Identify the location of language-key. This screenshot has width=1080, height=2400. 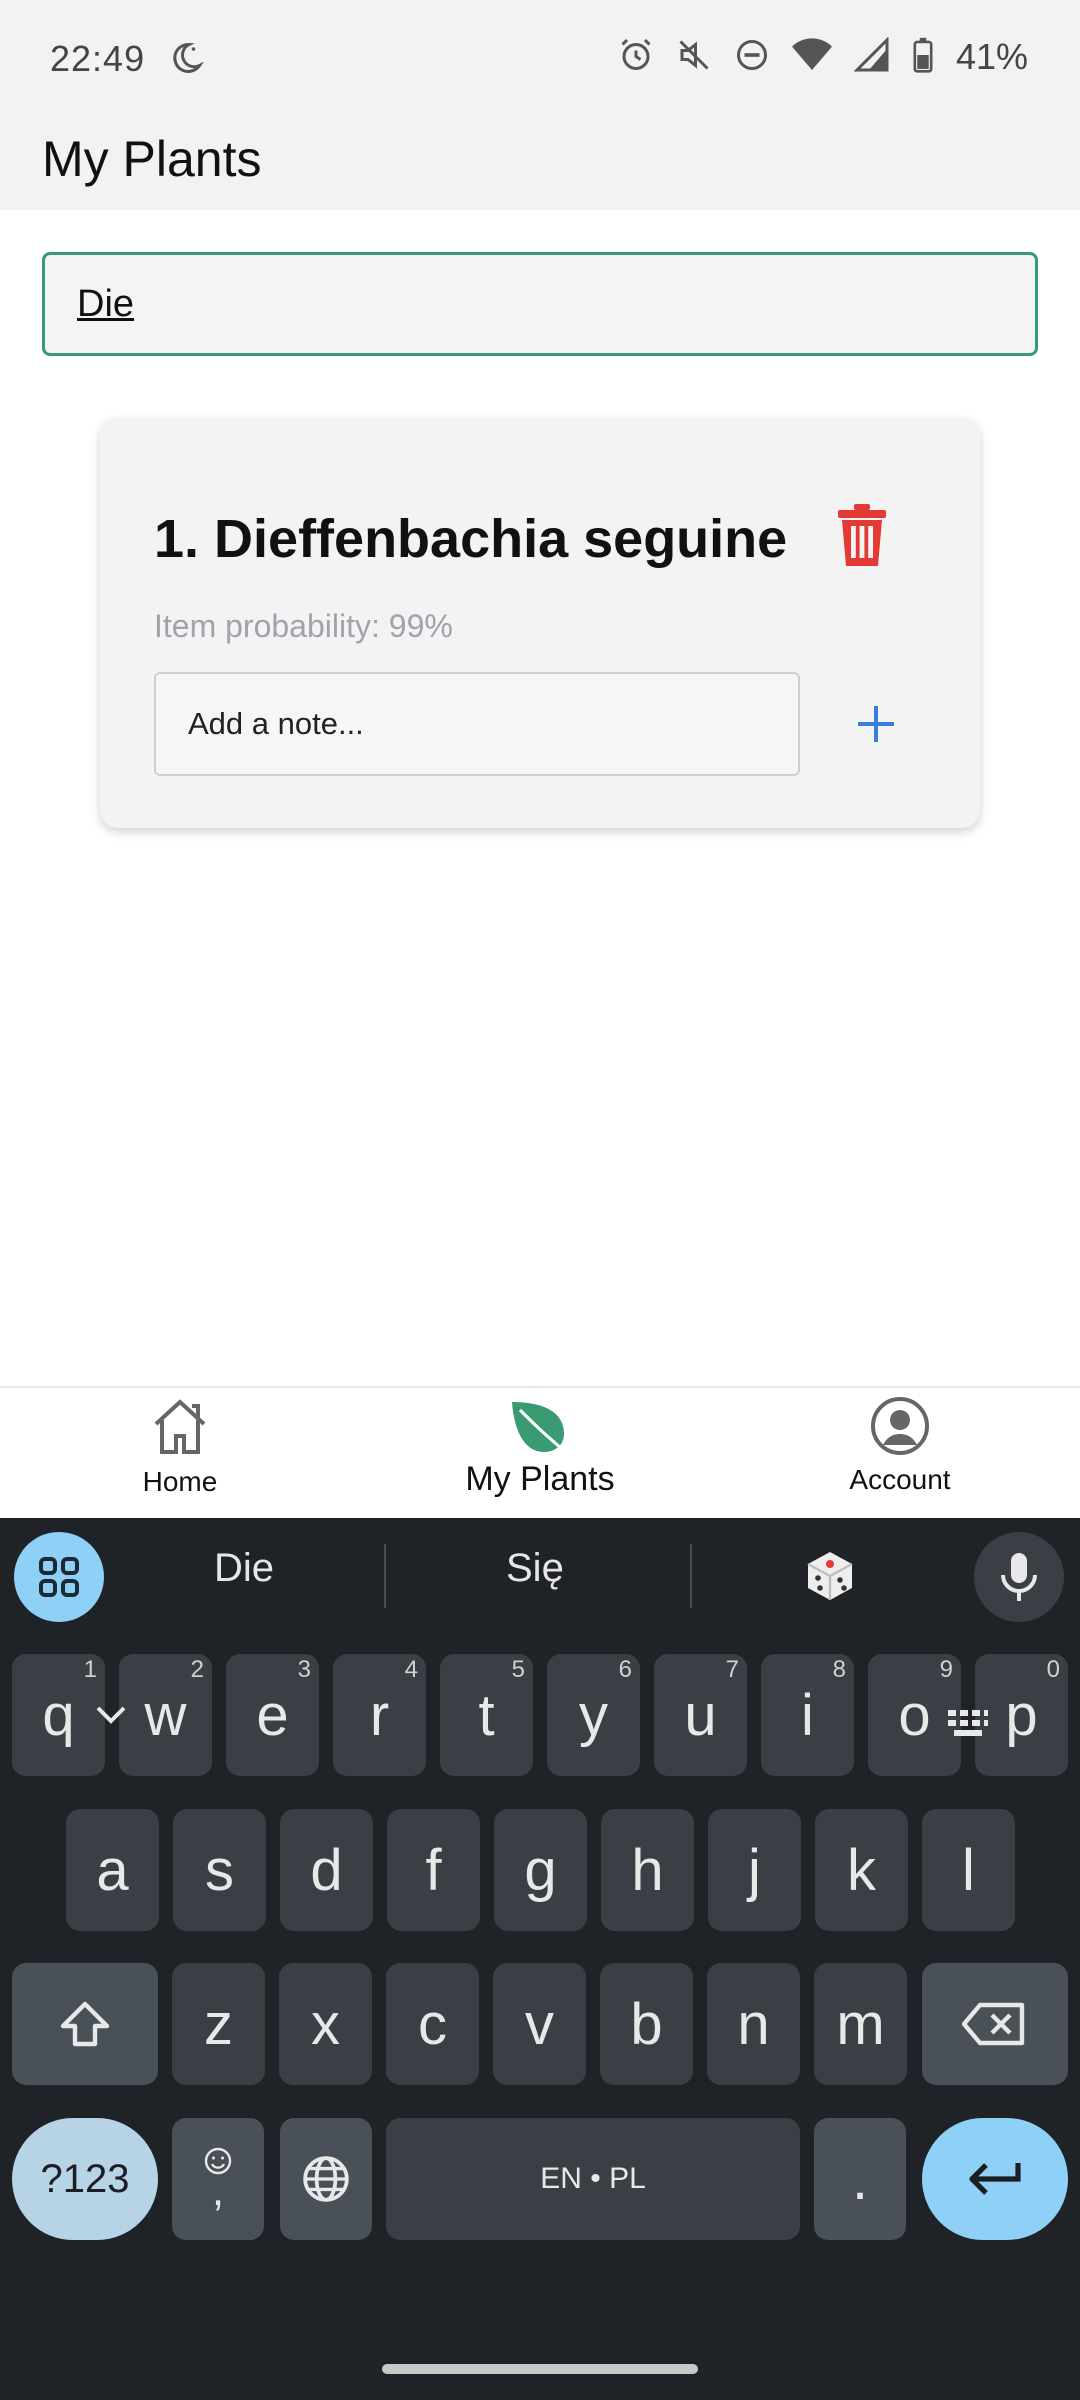
(326, 2179).